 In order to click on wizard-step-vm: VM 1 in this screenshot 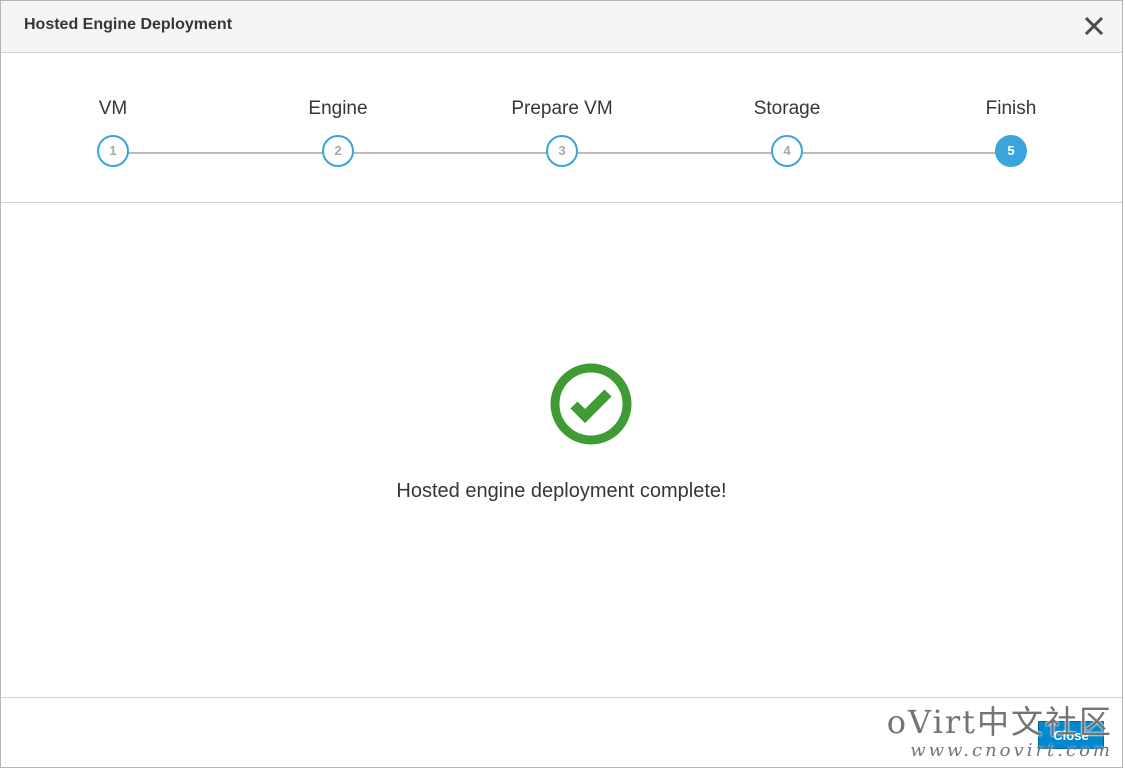, I will do `click(113, 132)`.